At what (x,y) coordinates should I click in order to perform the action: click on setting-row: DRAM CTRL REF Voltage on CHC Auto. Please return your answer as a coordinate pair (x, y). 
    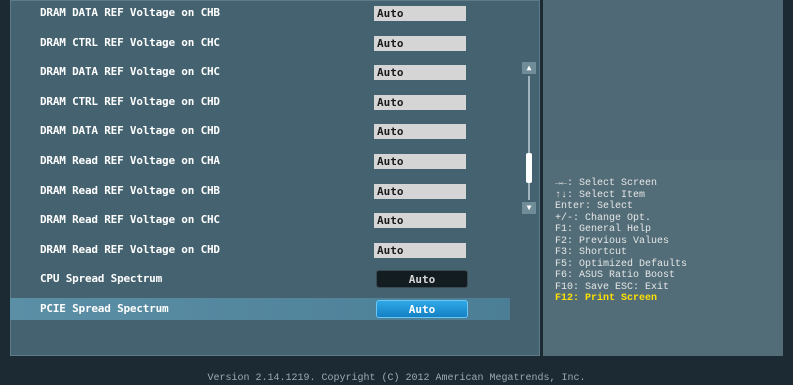
    Looking at the image, I should click on (260, 43).